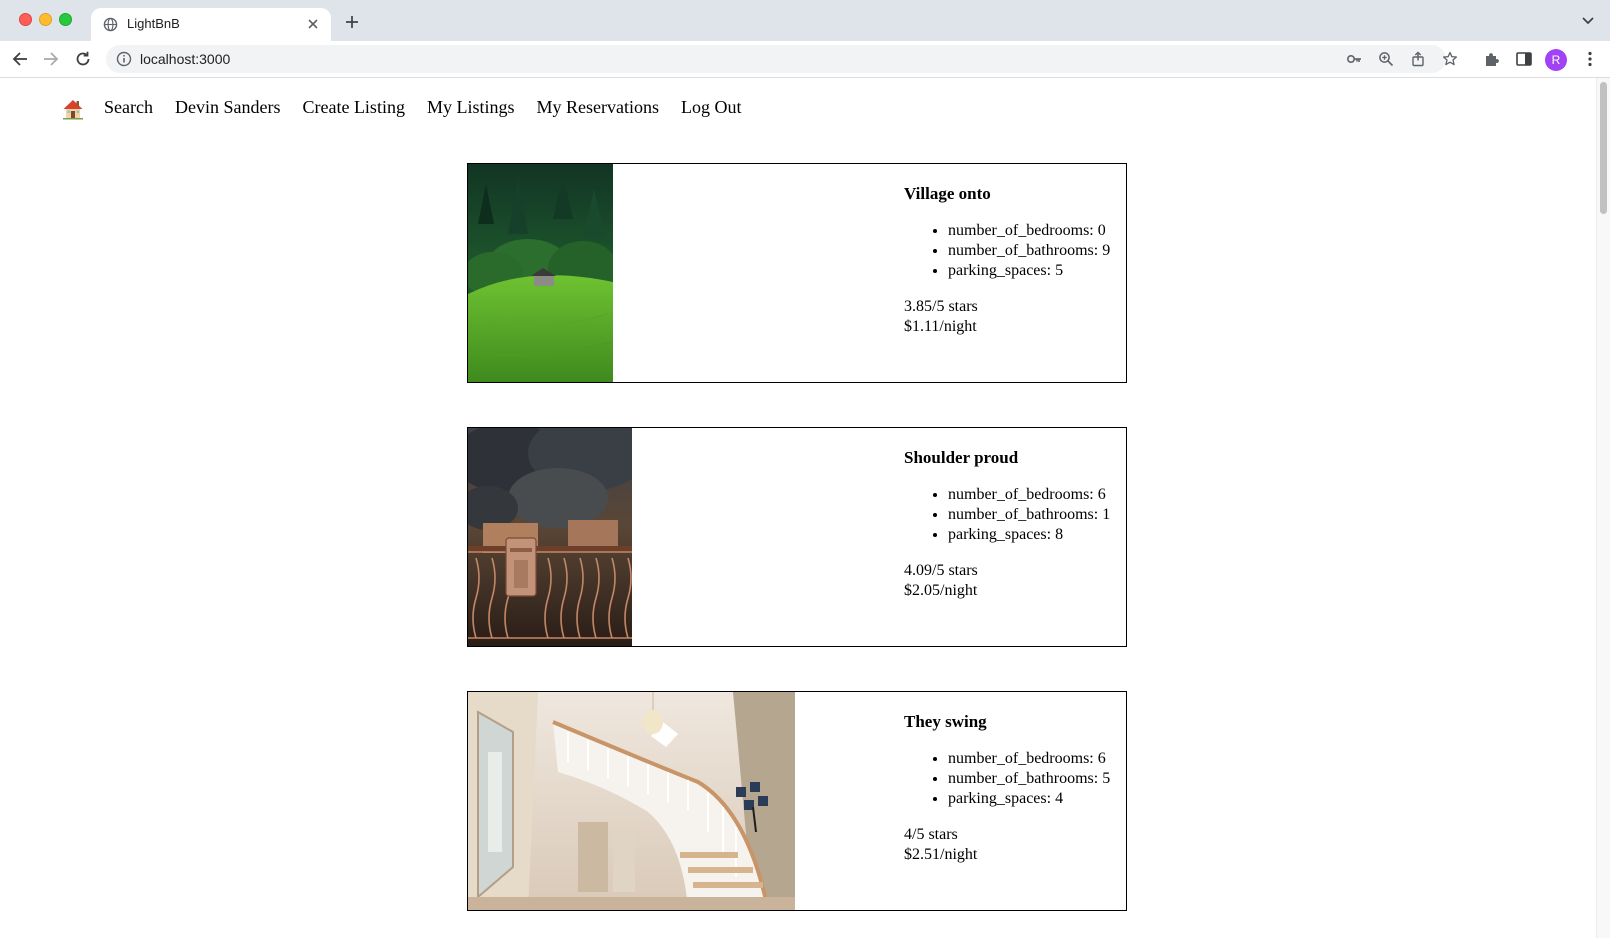 The image size is (1610, 938). I want to click on window-zoom-button, so click(65, 19).